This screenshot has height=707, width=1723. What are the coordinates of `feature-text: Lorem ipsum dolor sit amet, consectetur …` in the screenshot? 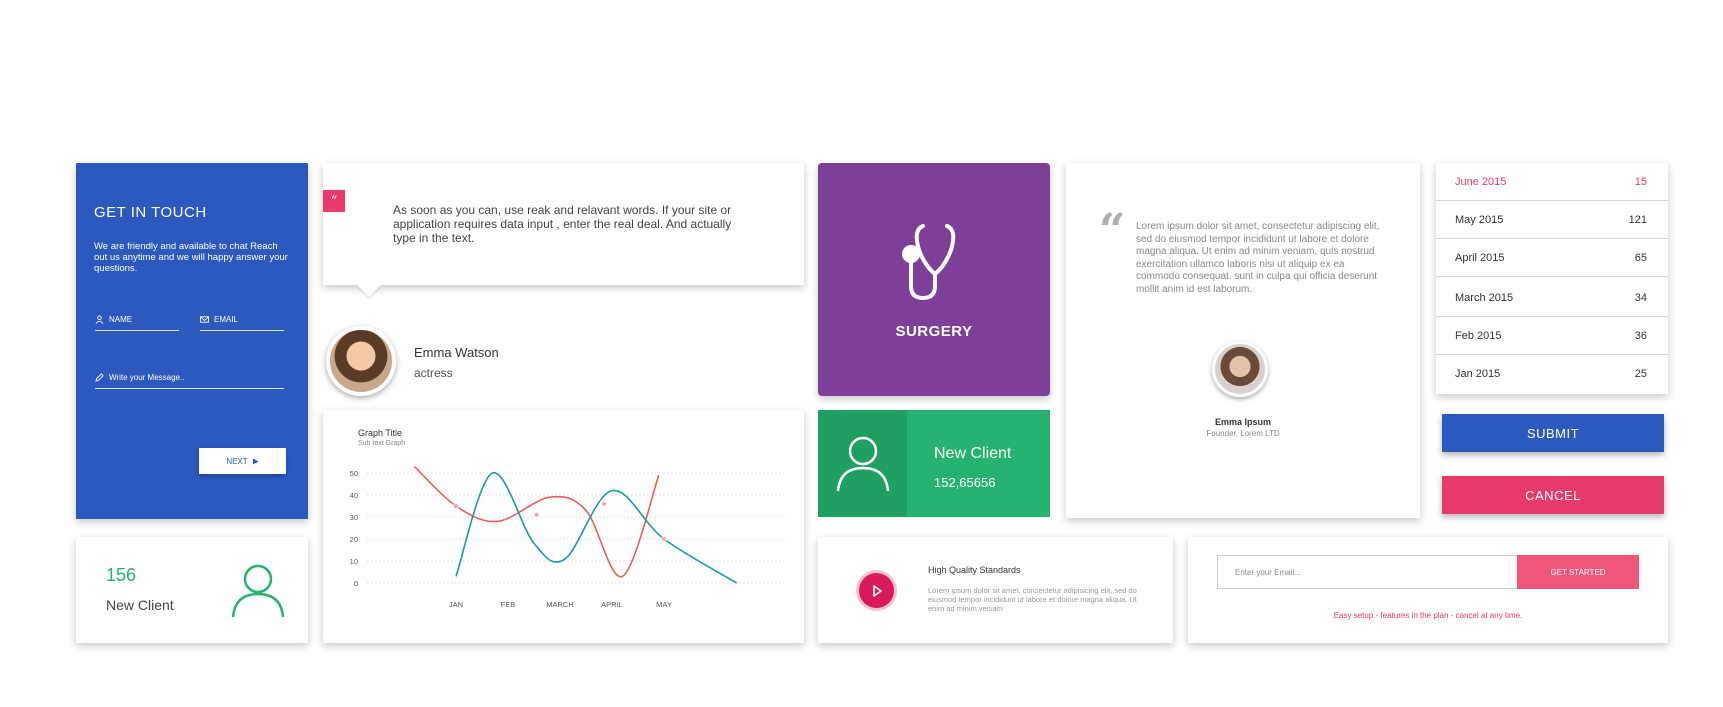 It's located at (1032, 599).